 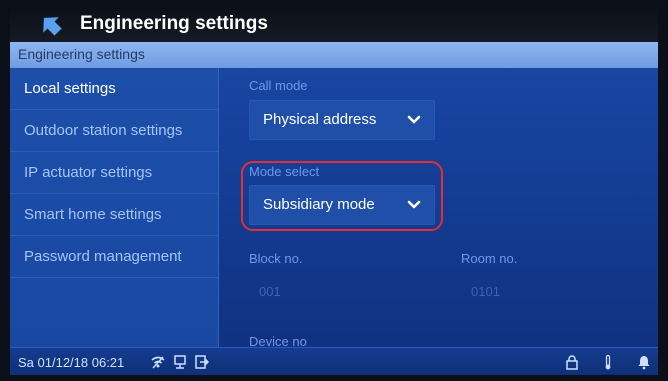 What do you see at coordinates (174, 23) in the screenshot?
I see `page-title: Engineering settings` at bounding box center [174, 23].